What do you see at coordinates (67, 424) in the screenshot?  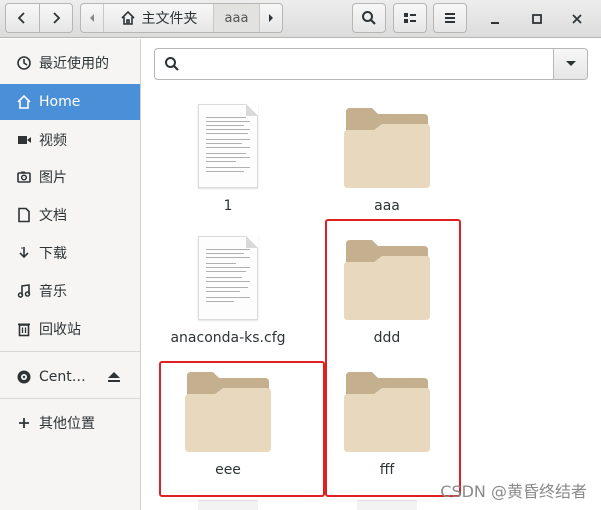 I see `sidebar-item-label: 其他位置` at bounding box center [67, 424].